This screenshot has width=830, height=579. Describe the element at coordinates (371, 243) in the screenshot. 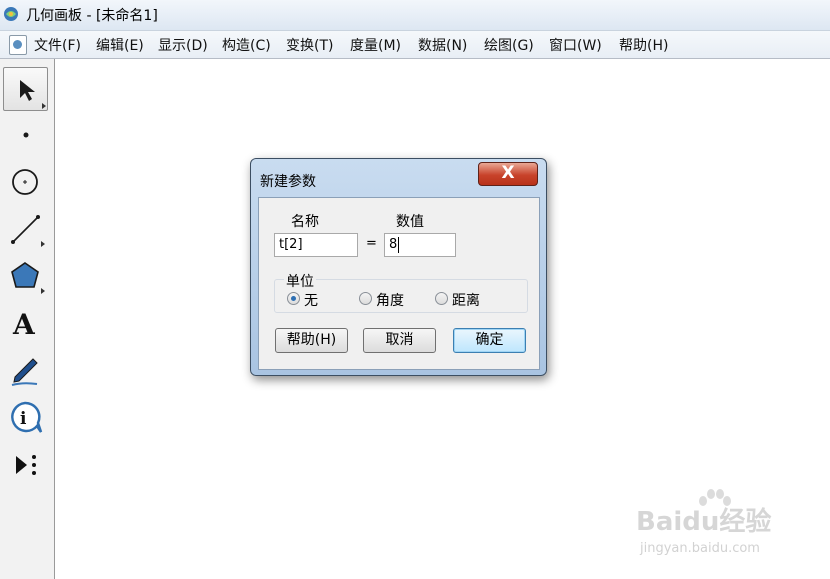

I see `equals-sign: =` at that location.